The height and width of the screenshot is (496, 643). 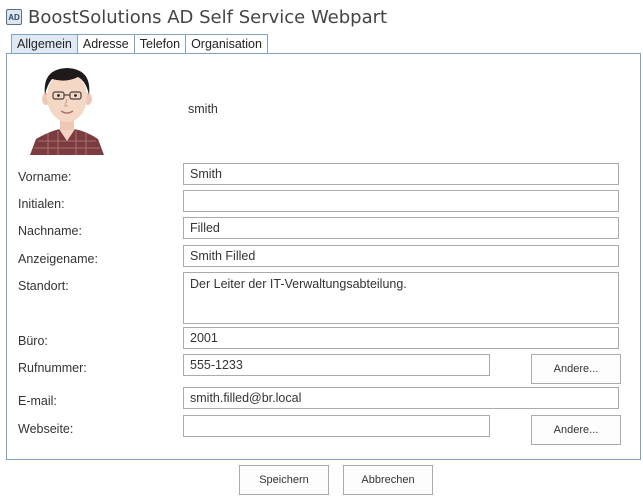 What do you see at coordinates (401, 228) in the screenshot?
I see `nachname-input` at bounding box center [401, 228].